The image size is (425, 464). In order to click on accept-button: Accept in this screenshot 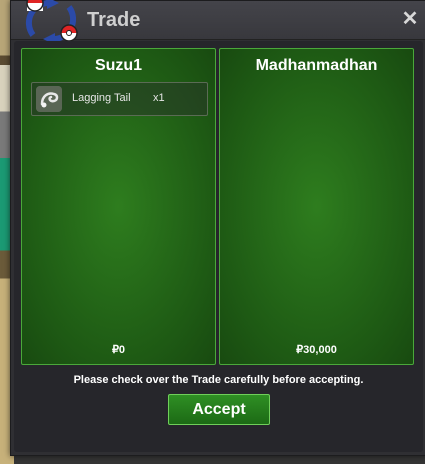, I will do `click(219, 409)`.